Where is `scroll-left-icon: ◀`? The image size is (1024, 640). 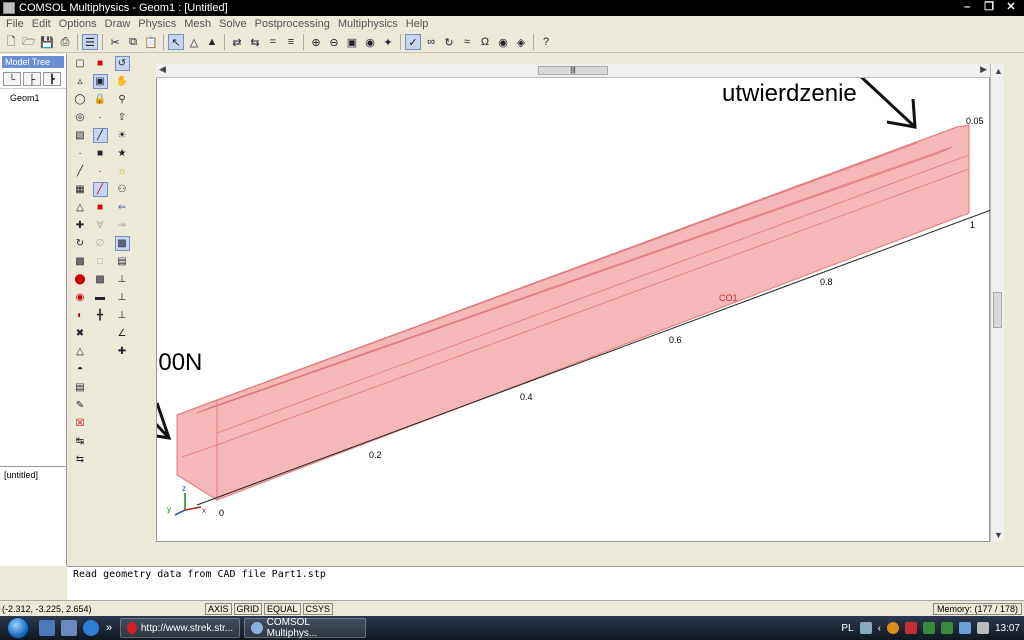
scroll-left-icon: ◀ is located at coordinates (162, 69).